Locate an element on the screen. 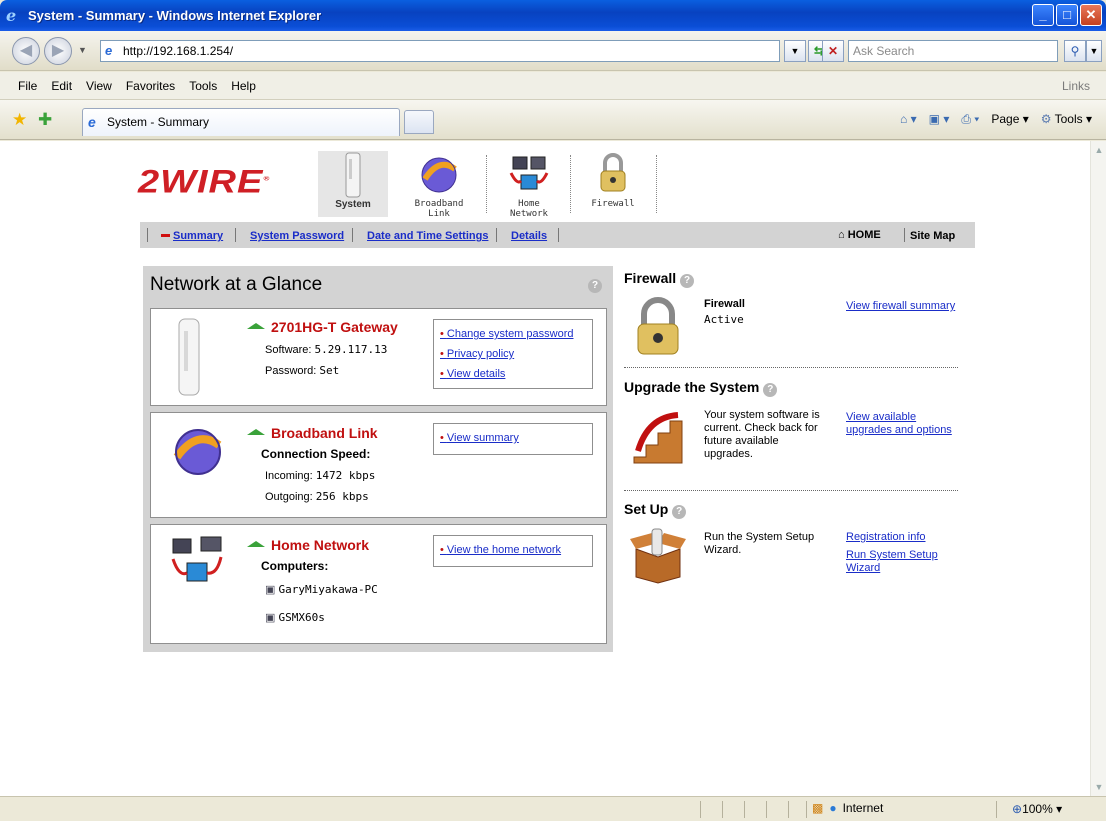  setup-heading: Set Up ? is located at coordinates (791, 510).